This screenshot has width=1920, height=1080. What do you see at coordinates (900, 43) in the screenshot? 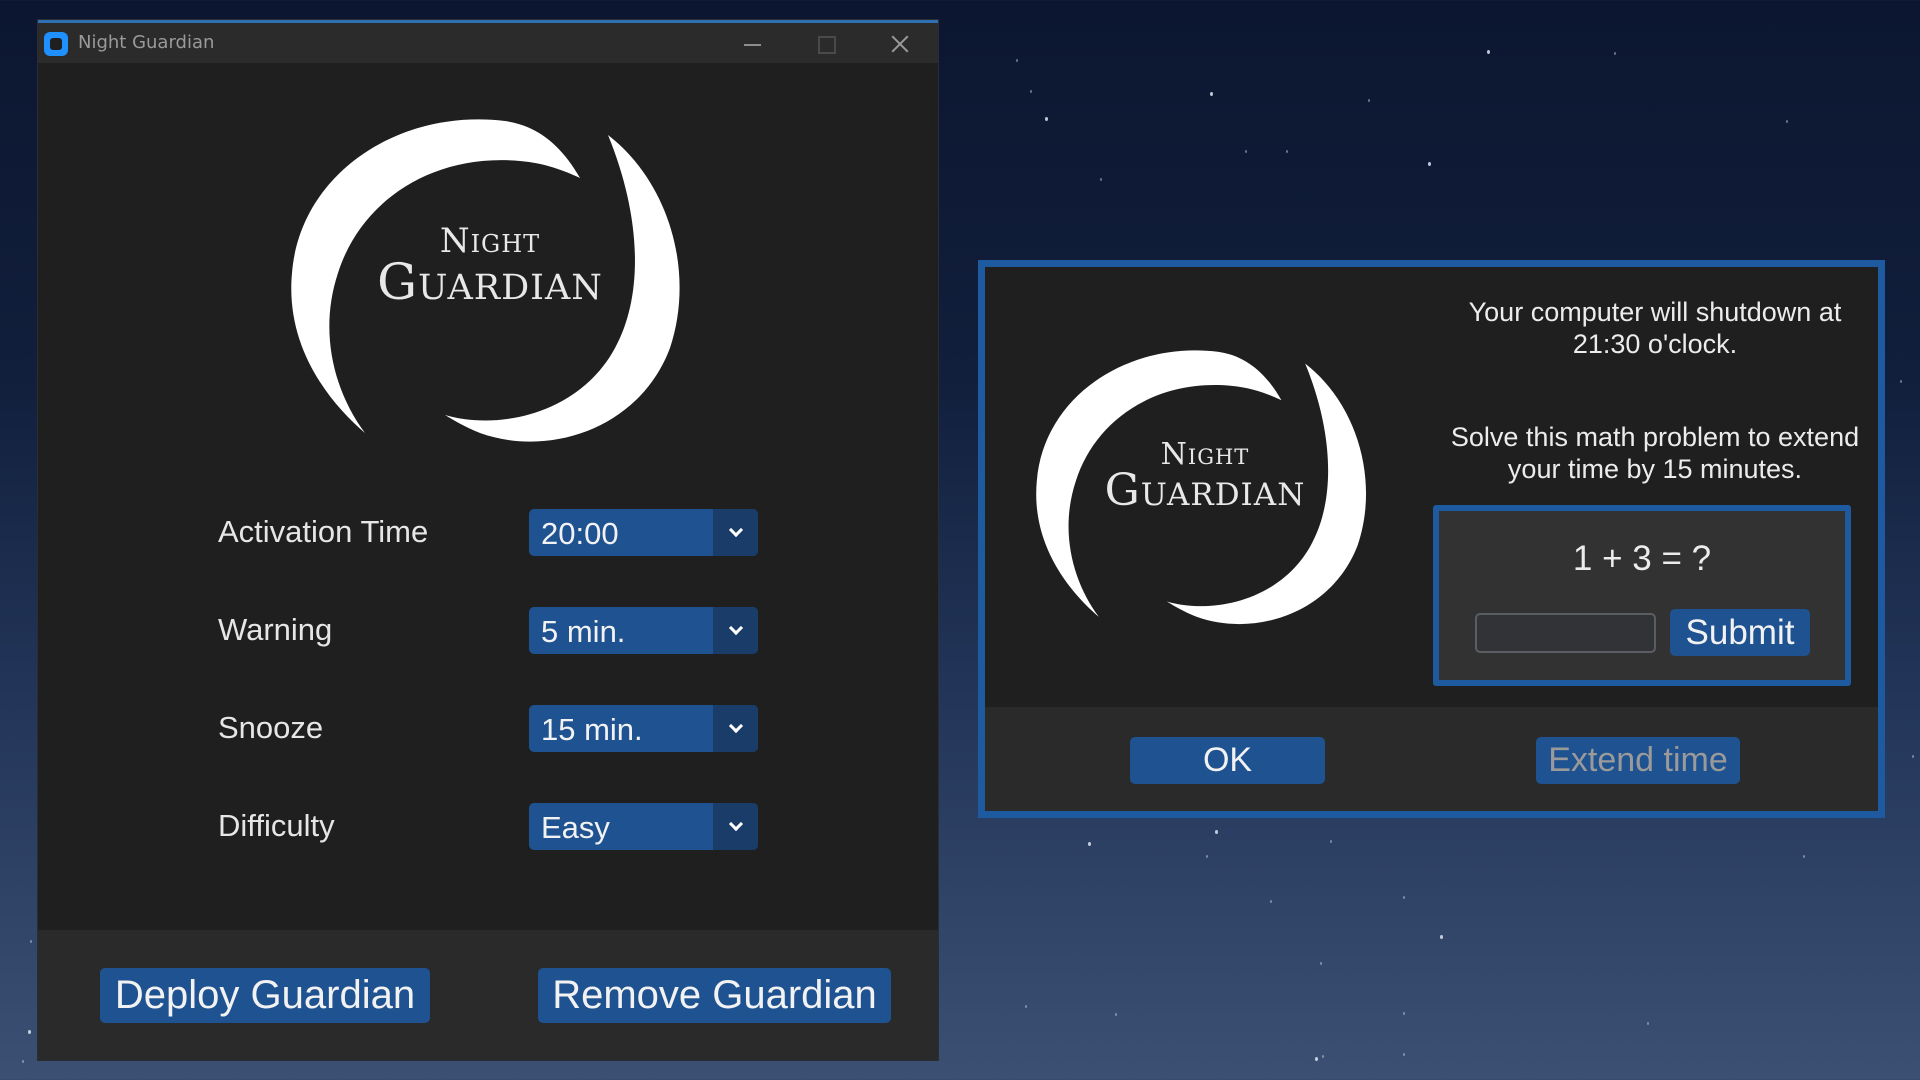
I see `close-button` at bounding box center [900, 43].